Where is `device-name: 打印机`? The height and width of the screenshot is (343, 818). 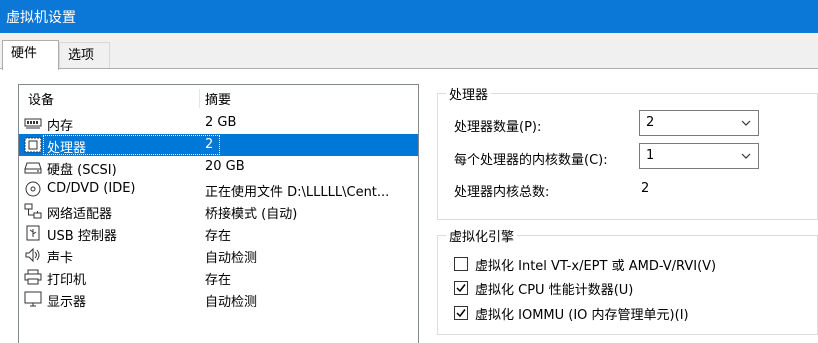 device-name: 打印机 is located at coordinates (67, 280).